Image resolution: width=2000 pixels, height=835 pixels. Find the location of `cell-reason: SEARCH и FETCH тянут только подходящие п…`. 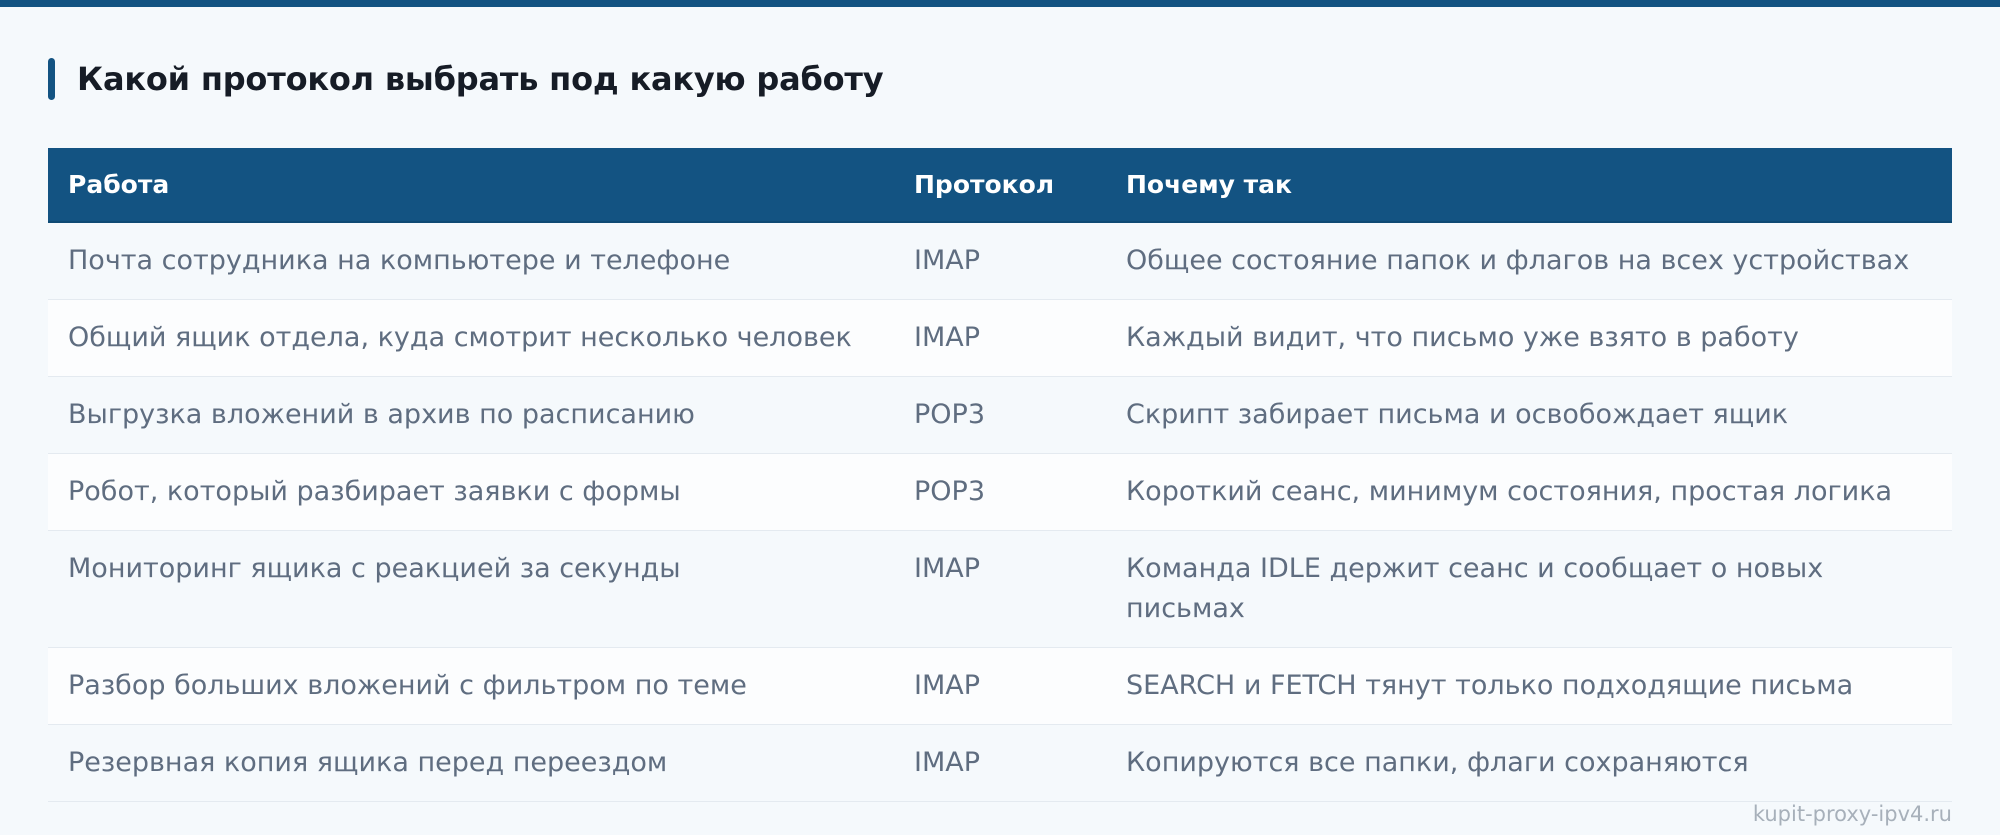

cell-reason: SEARCH и FETCH тянут только подходящие п… is located at coordinates (1529, 686).